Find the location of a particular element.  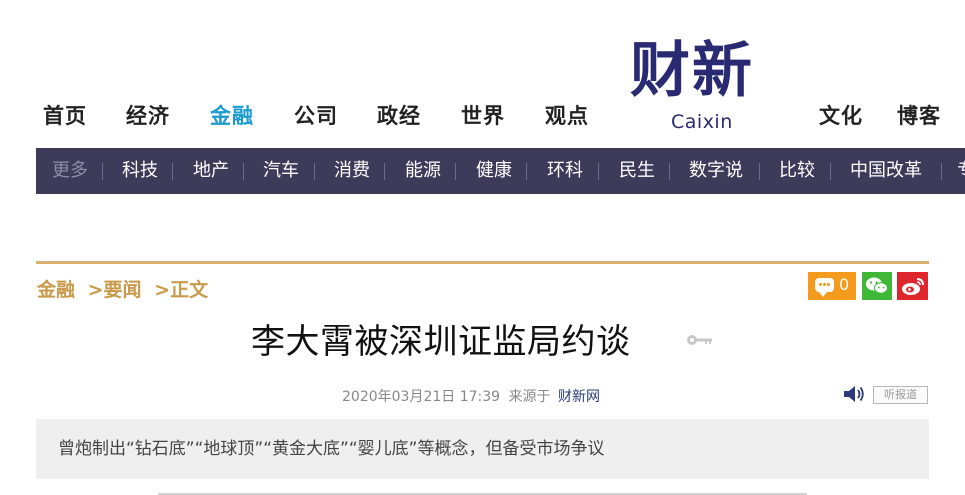

logo-english: Caixin is located at coordinates (702, 122).